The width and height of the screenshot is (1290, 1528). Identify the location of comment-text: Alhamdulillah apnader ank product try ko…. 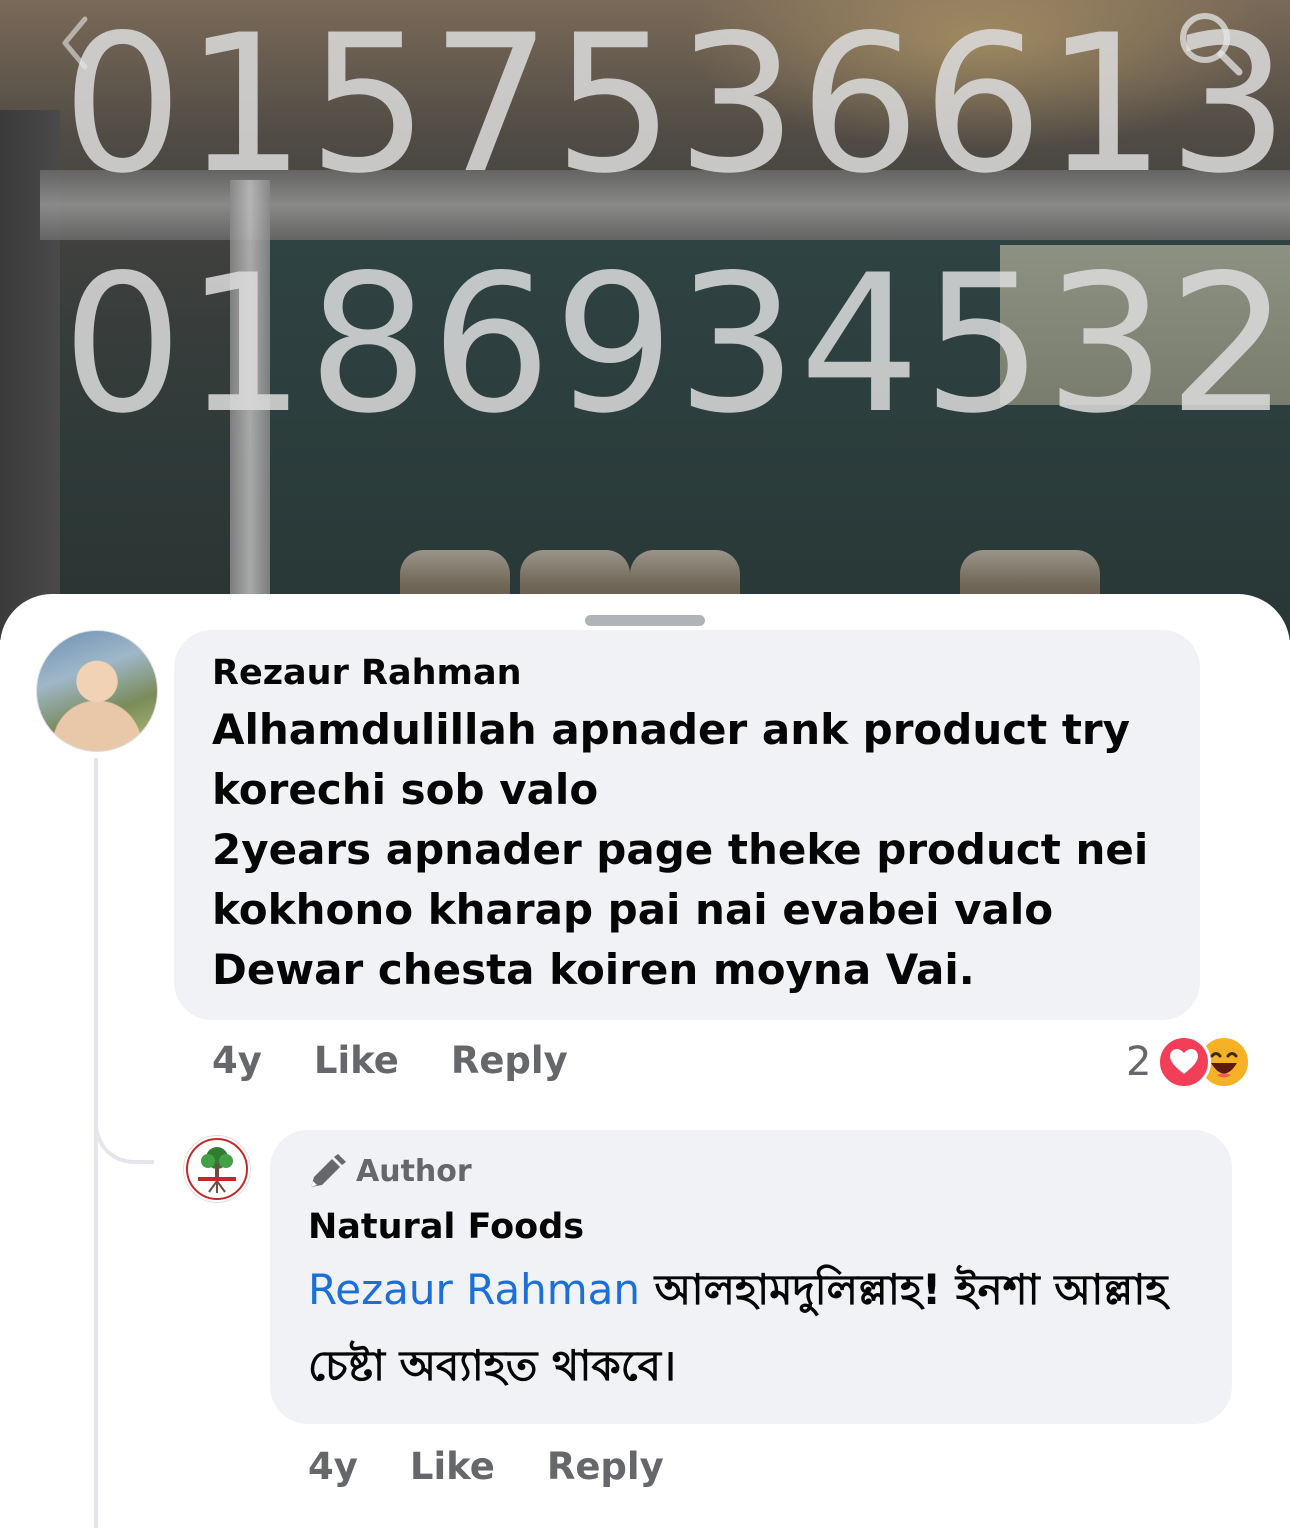
(687, 850).